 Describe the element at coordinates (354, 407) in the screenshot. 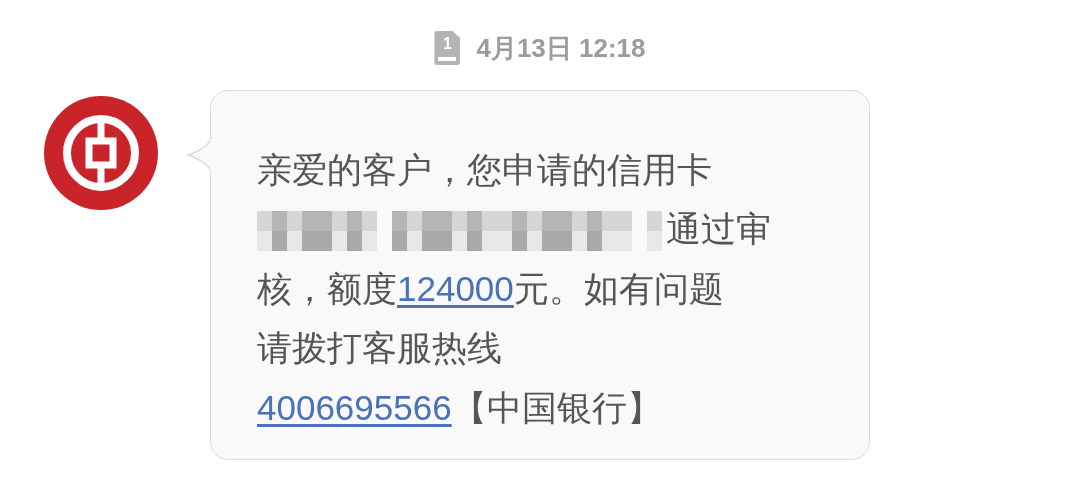

I see `phone-link: 4006695566` at that location.